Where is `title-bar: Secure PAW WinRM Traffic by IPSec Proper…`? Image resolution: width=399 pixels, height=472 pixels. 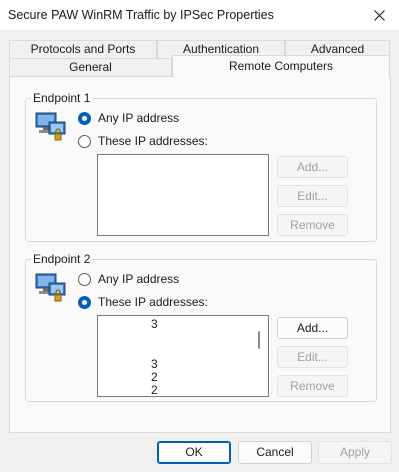 title-bar: Secure PAW WinRM Traffic by IPSec Proper… is located at coordinates (199, 15).